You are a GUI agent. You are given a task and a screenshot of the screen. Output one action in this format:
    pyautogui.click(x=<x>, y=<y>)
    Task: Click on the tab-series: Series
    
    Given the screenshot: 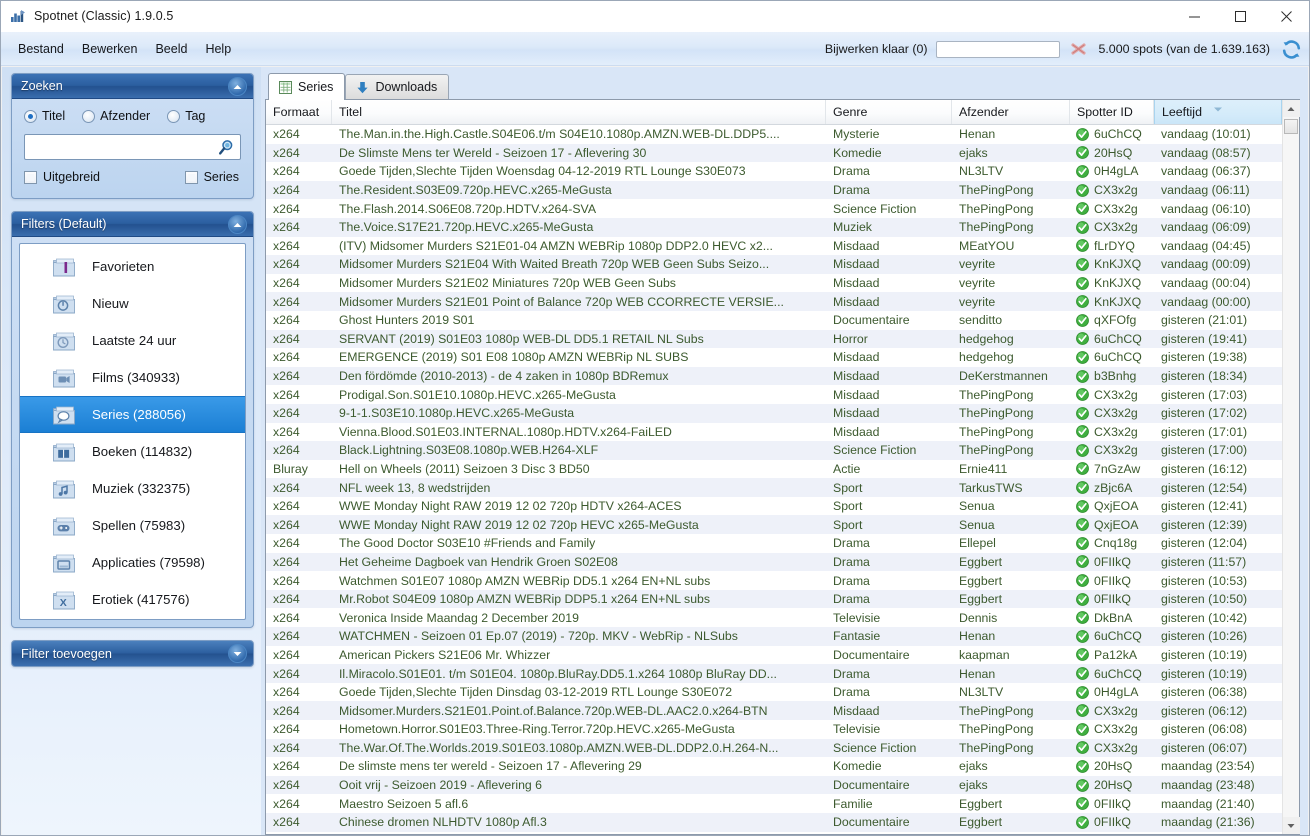 What is the action you would take?
    pyautogui.click(x=307, y=86)
    